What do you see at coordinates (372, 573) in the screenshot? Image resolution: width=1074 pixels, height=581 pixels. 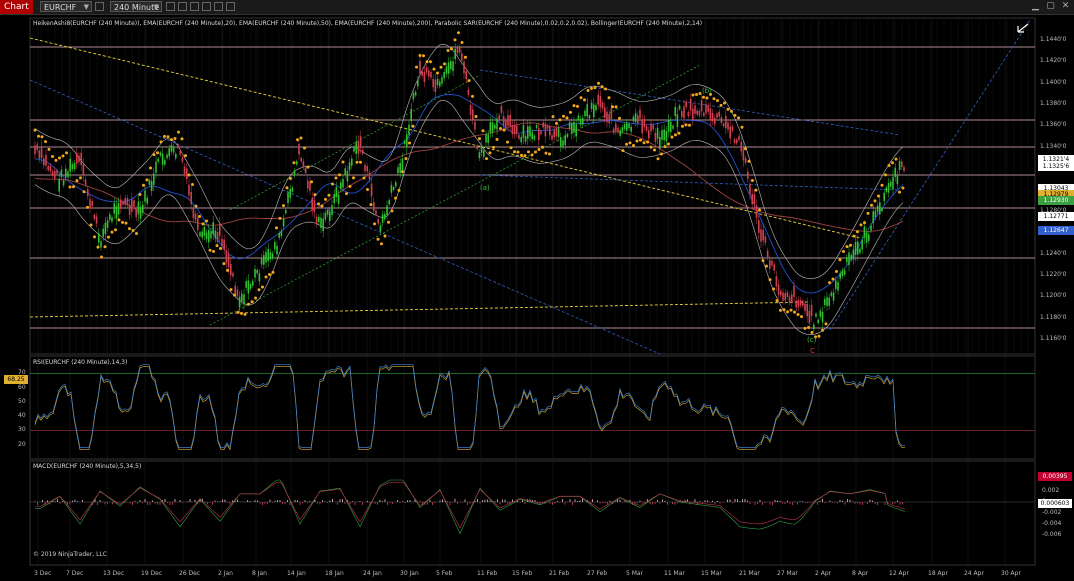 I see `x-axis-label: 24 Jan` at bounding box center [372, 573].